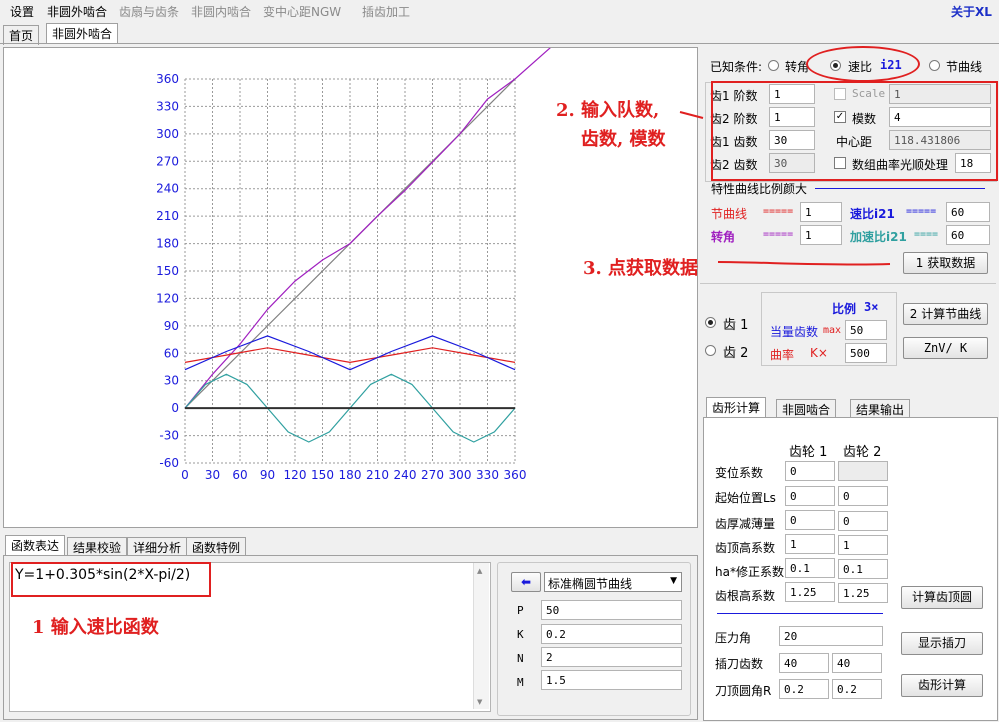 Image resolution: width=999 pixels, height=722 pixels. What do you see at coordinates (21, 35) in the screenshot?
I see `tab-home: 首页` at bounding box center [21, 35].